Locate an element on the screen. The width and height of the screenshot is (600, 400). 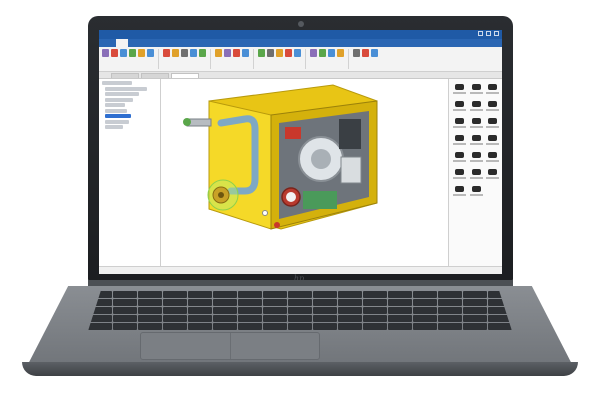
tree-item-selected is located at coordinates (118, 116).